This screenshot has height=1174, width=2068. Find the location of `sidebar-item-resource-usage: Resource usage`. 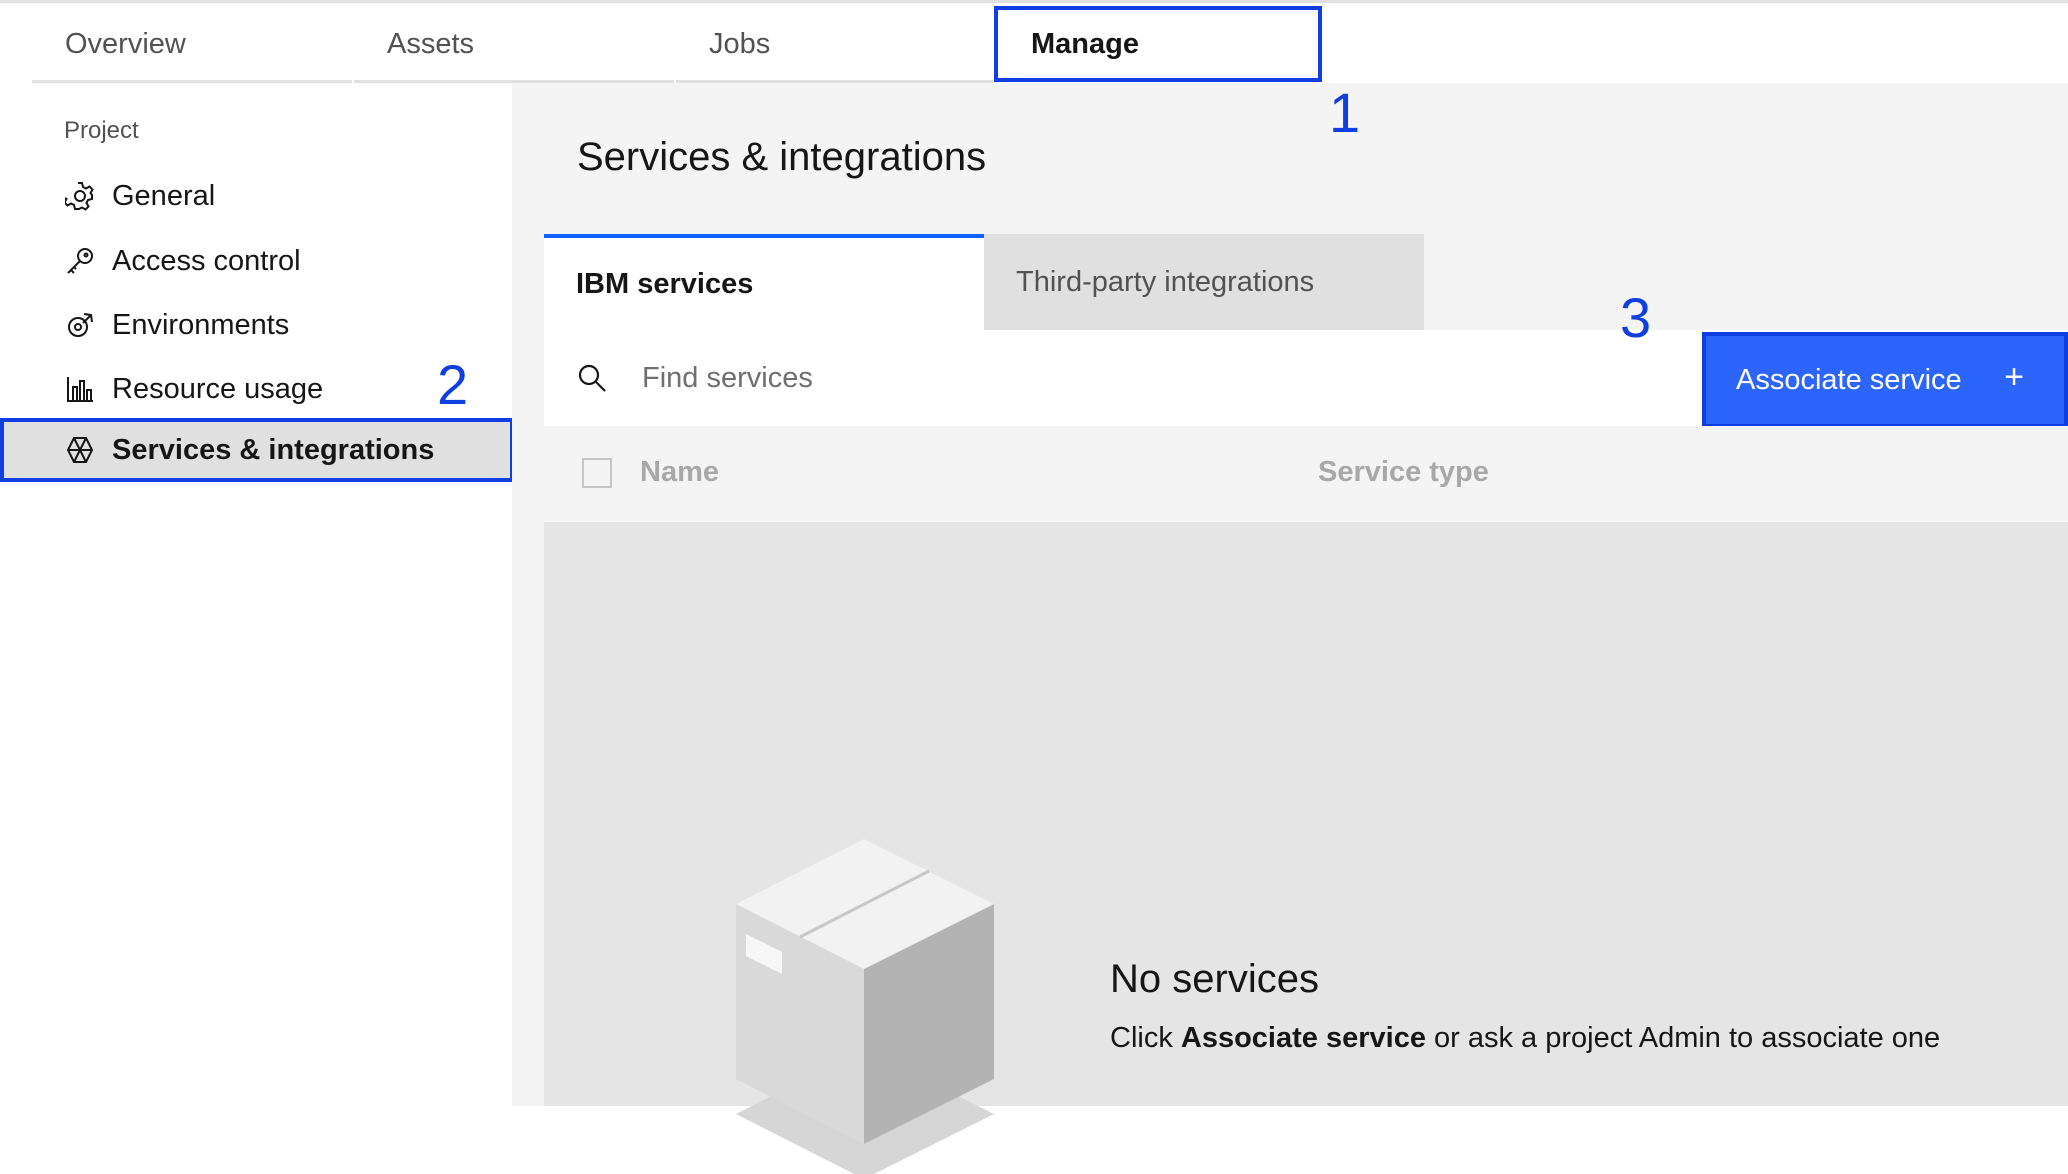

sidebar-item-resource-usage: Resource usage is located at coordinates (256, 389).